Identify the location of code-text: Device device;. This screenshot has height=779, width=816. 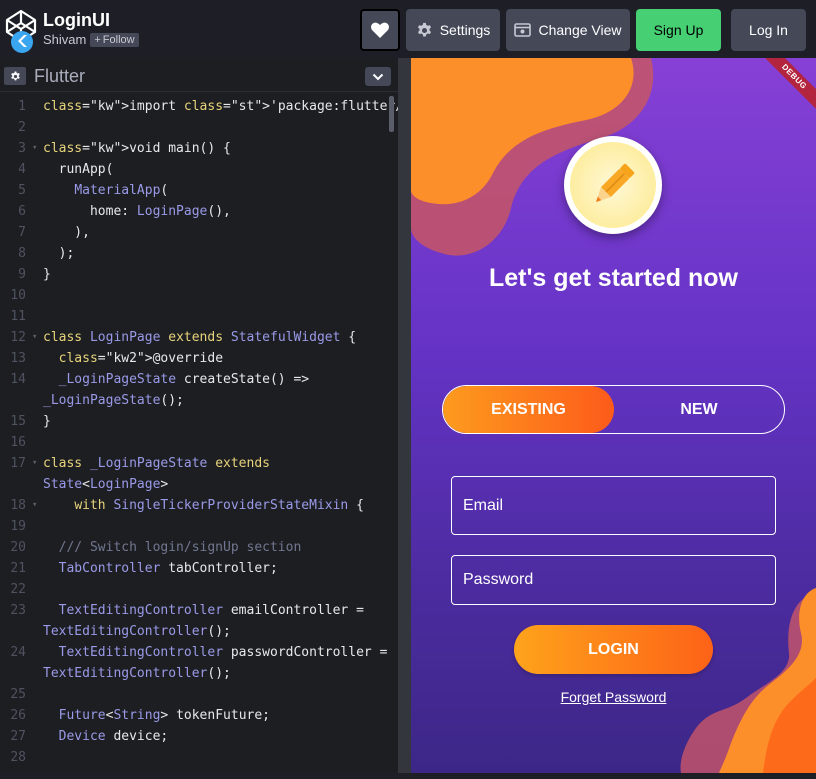
(113, 736).